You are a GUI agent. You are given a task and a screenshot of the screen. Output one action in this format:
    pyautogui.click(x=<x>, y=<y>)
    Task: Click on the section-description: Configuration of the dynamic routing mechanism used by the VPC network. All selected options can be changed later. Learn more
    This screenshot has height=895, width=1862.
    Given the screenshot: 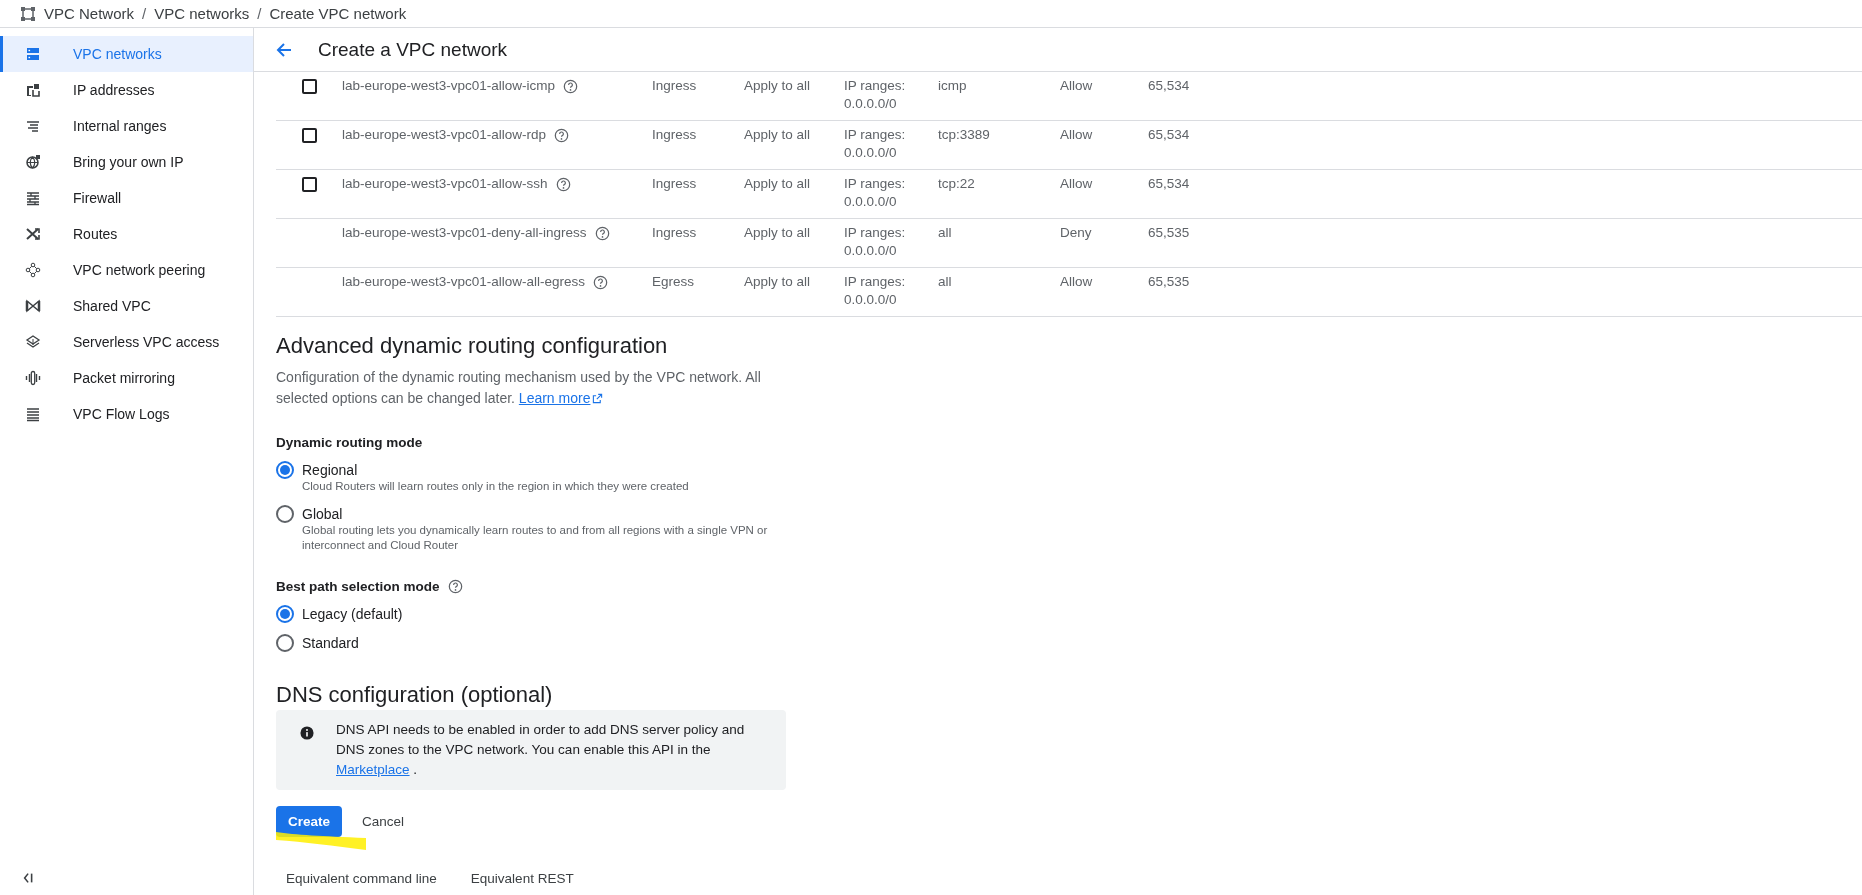 What is the action you would take?
    pyautogui.click(x=519, y=388)
    